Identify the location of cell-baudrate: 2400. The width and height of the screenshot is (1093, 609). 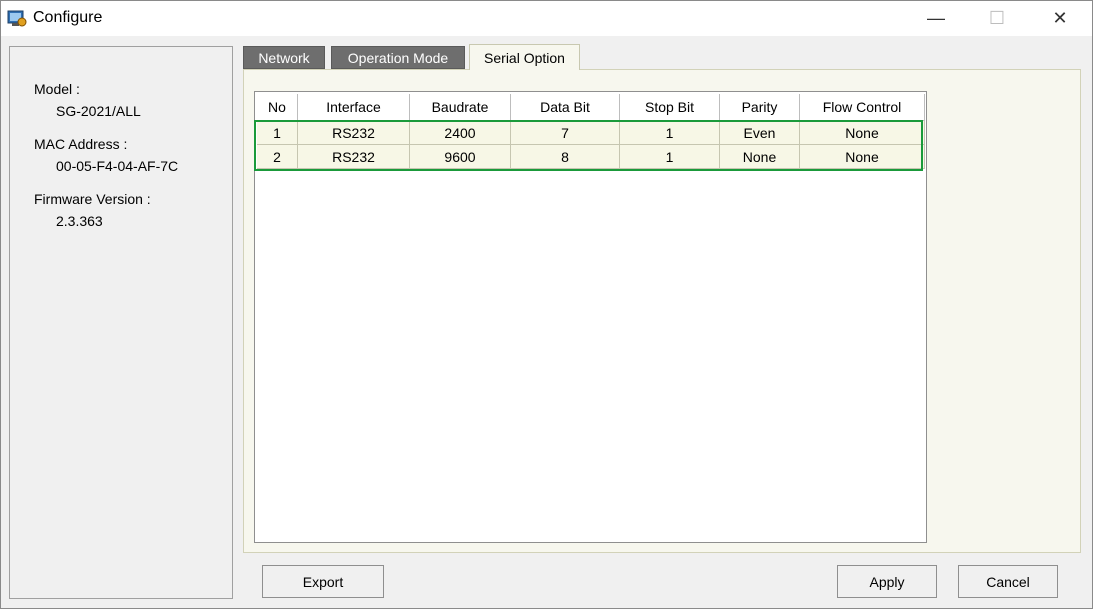
(460, 133).